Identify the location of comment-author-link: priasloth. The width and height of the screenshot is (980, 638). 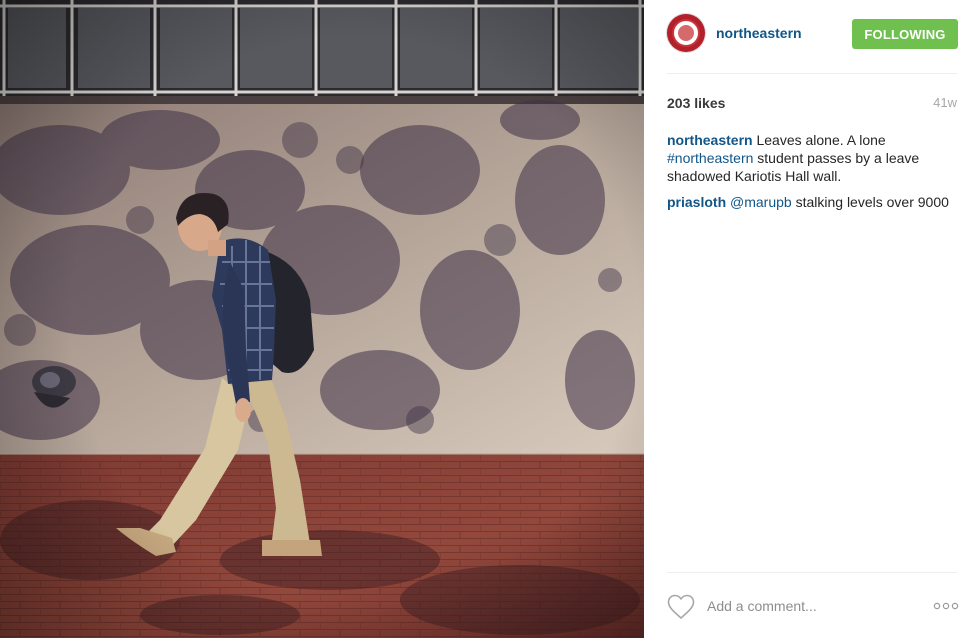
(696, 202).